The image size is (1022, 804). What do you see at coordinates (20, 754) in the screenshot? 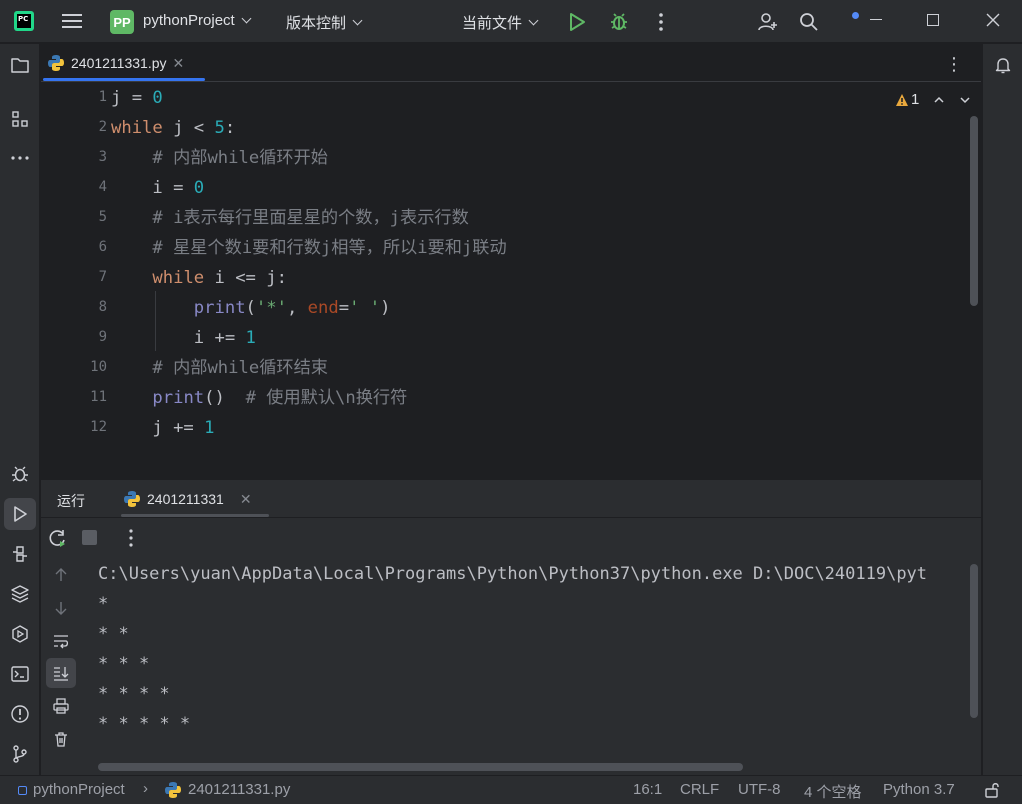
I see `git-icon` at bounding box center [20, 754].